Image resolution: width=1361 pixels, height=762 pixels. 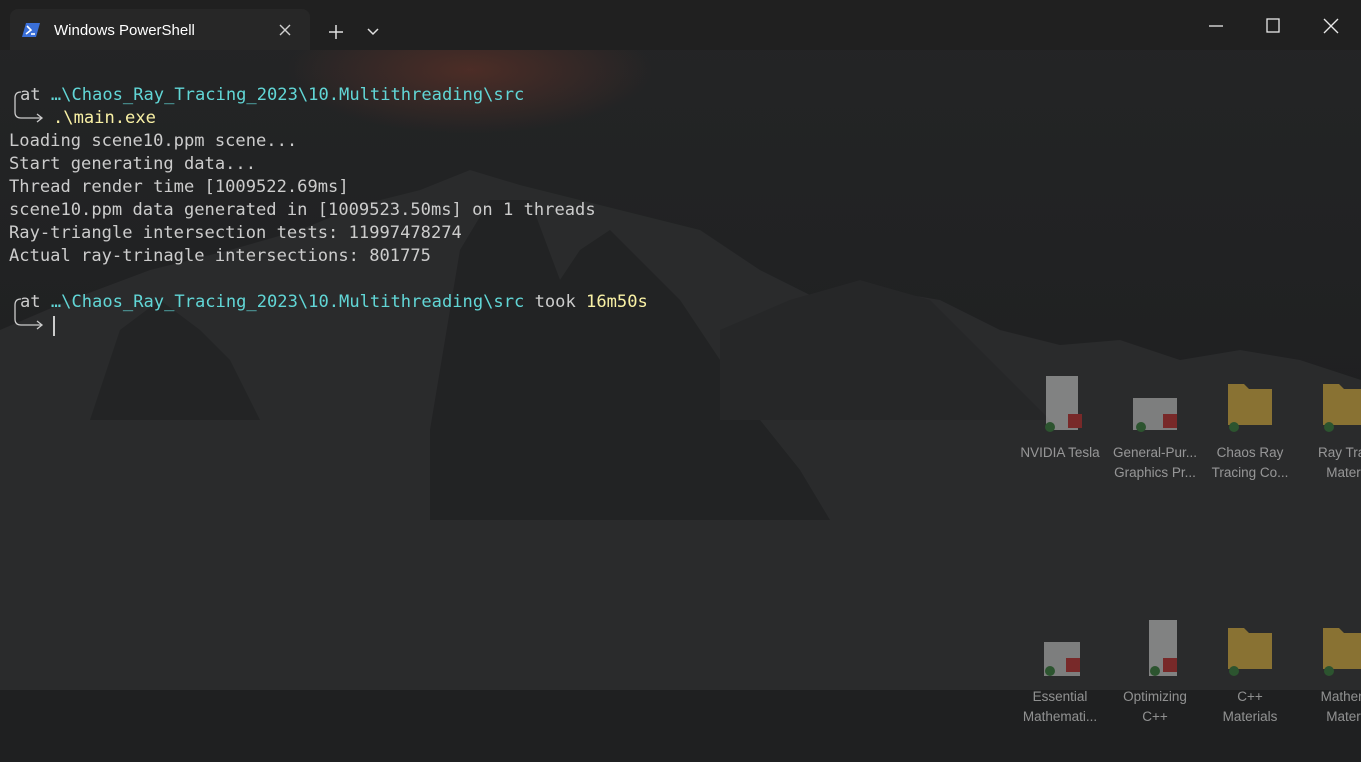 I want to click on maximize-icon, so click(x=1273, y=26).